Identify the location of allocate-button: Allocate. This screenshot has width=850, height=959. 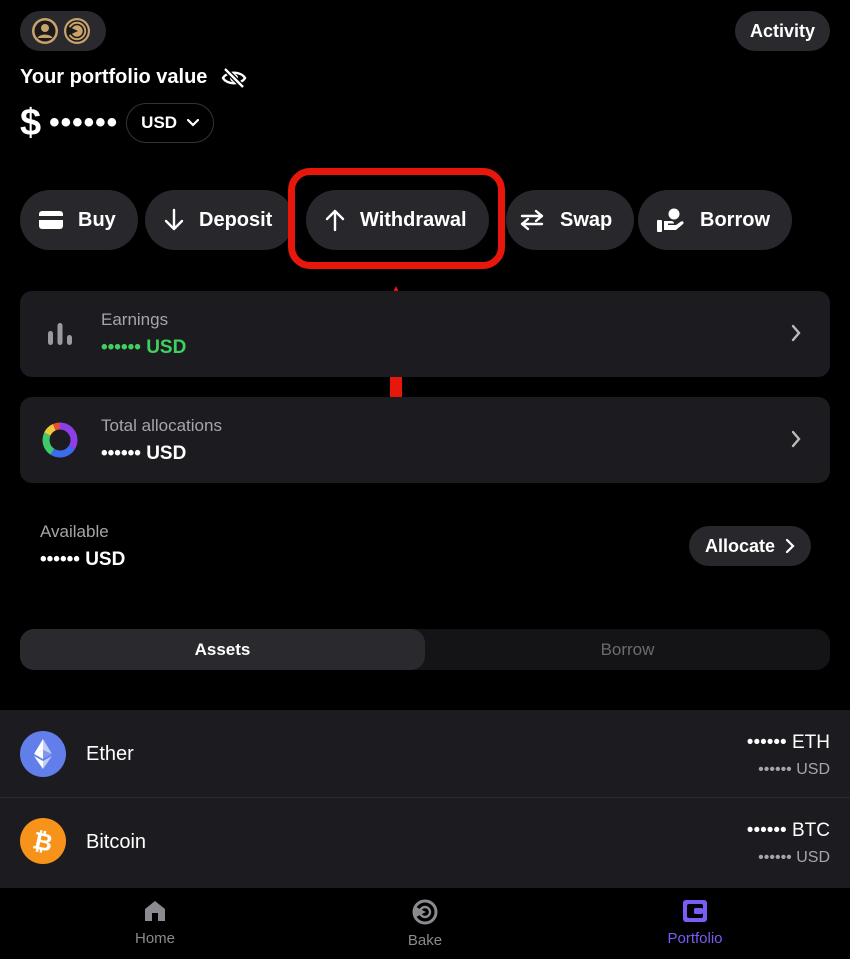
(750, 546).